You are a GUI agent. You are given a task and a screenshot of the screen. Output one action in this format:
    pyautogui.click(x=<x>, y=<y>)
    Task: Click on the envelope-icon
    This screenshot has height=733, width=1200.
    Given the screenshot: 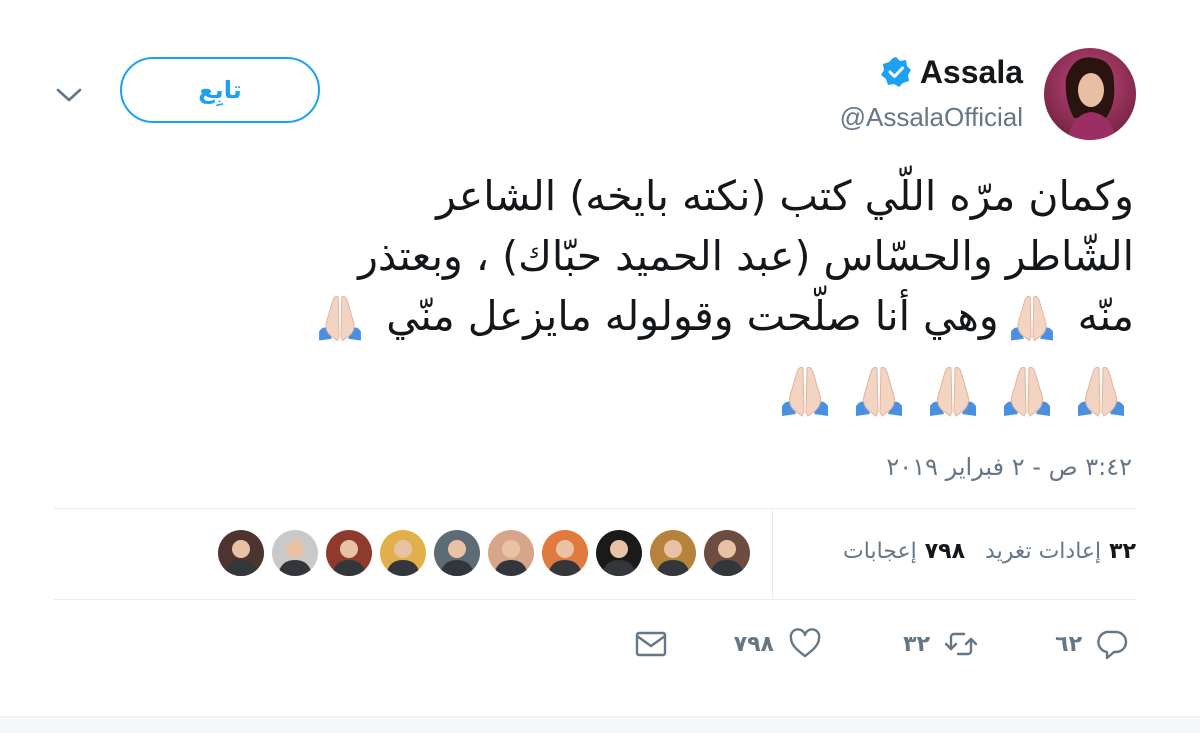 What is the action you would take?
    pyautogui.click(x=651, y=644)
    